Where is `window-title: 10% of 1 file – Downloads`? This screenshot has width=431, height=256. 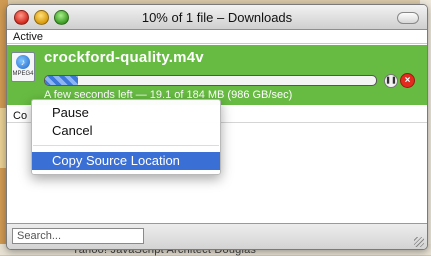
window-title: 10% of 1 file – Downloads is located at coordinates (217, 17).